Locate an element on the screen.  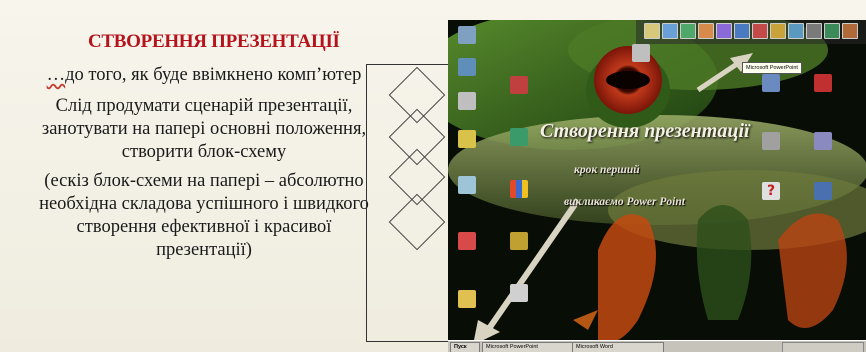
intro-line: …до того, як буде ввімкнено комп’ютер is located at coordinates (204, 75).